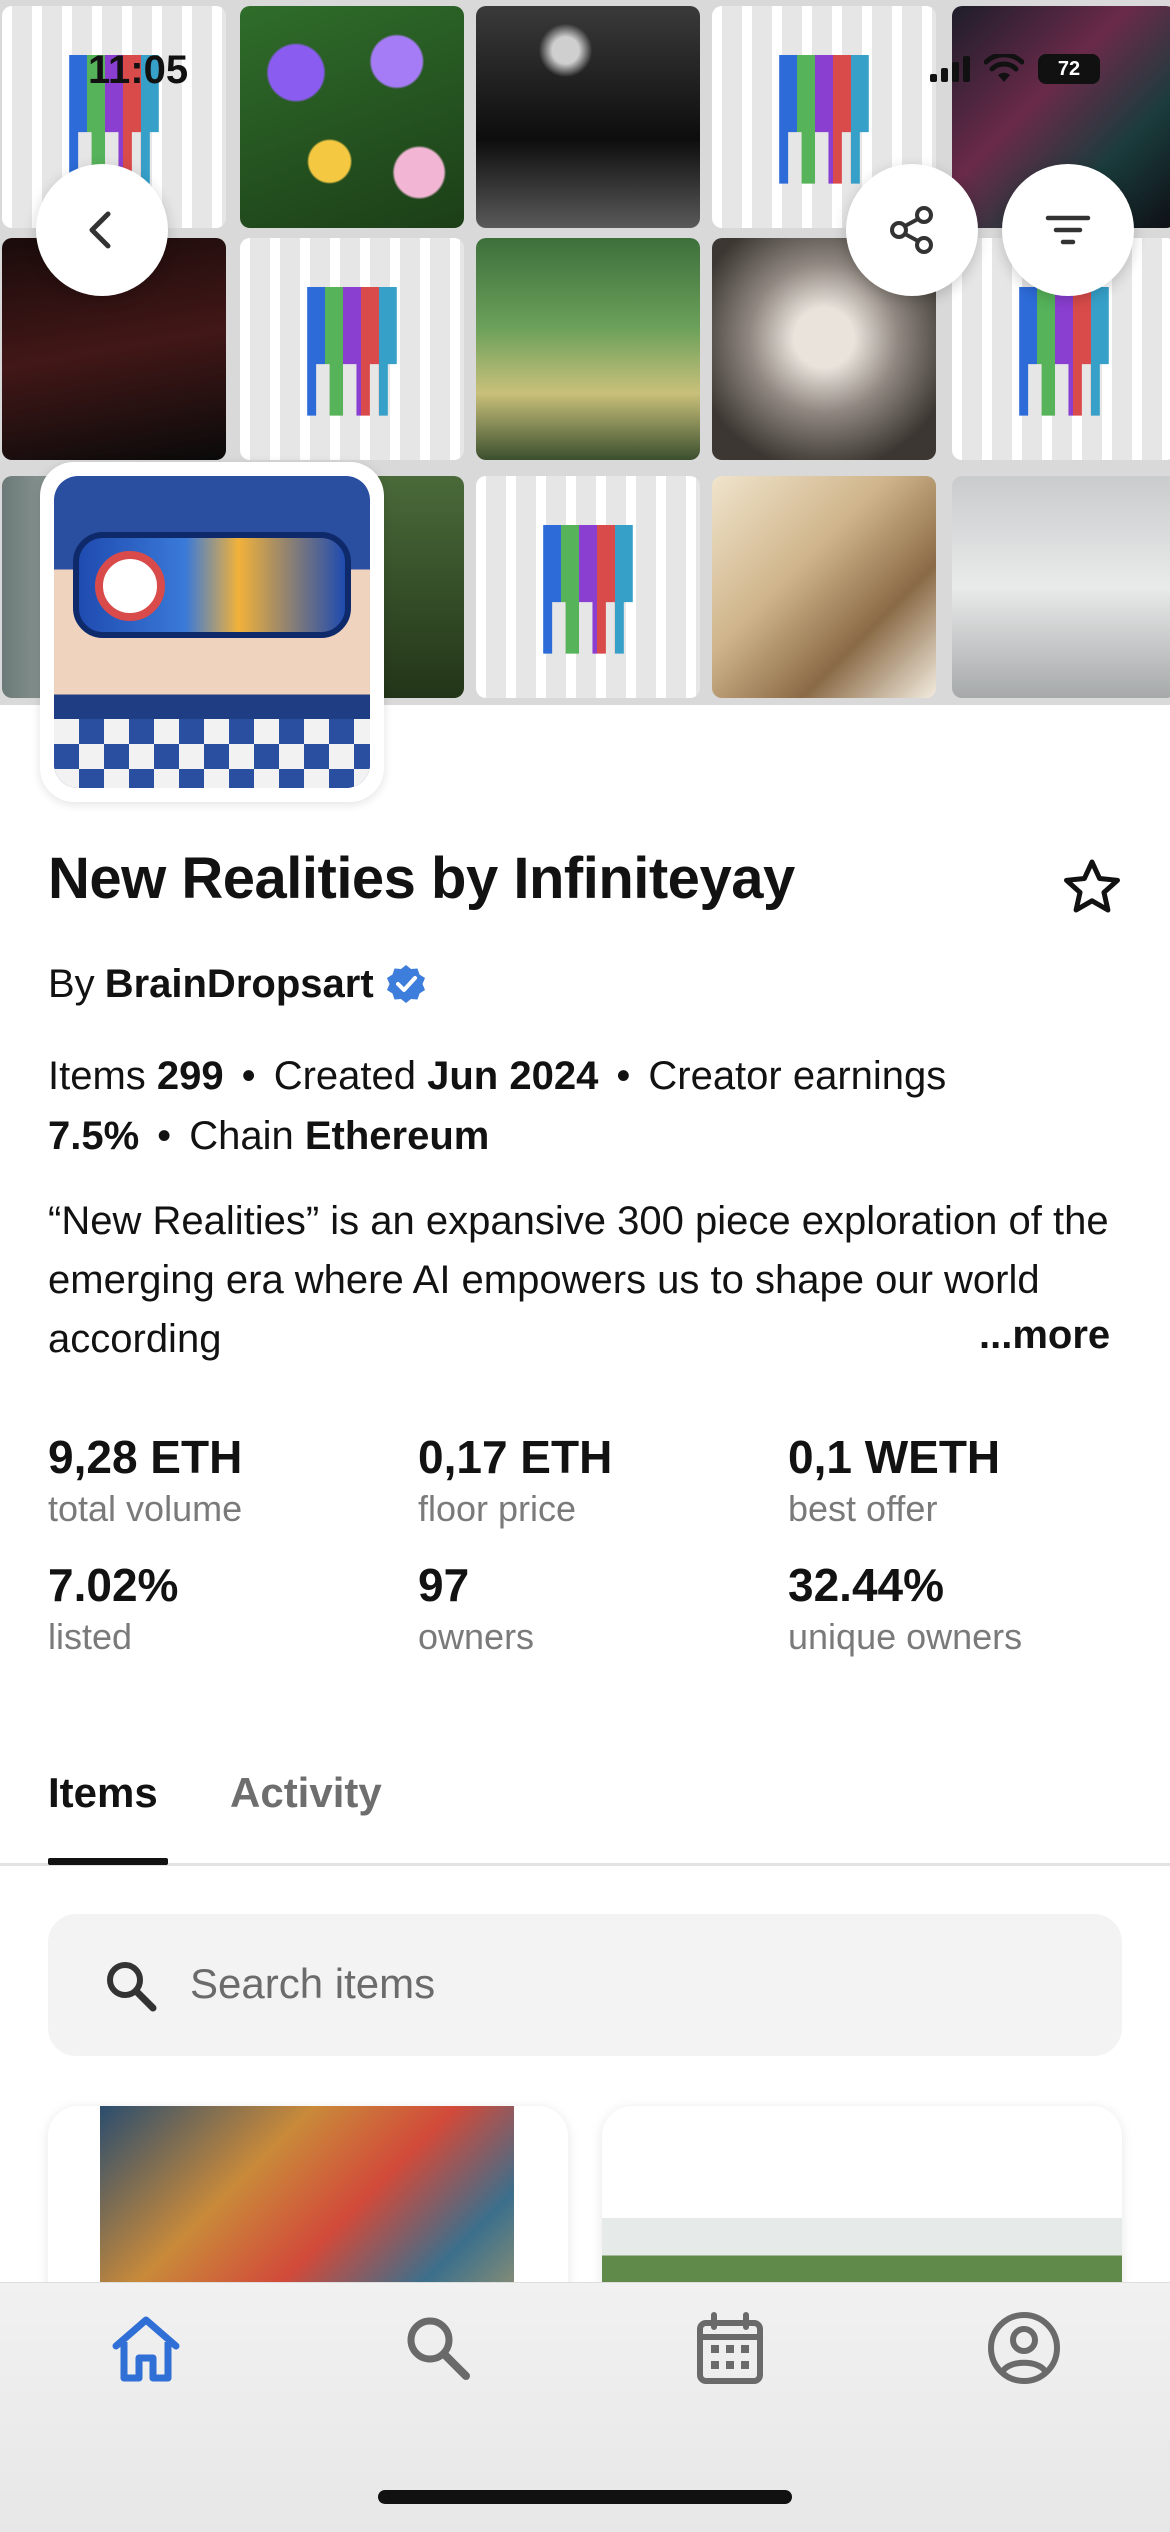  Describe the element at coordinates (894, 1457) in the screenshot. I see `stat-value: 0,1 WETH` at that location.